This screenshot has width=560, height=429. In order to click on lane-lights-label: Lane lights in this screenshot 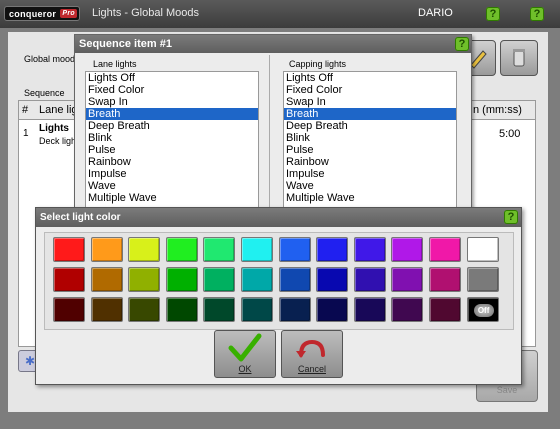, I will do `click(115, 64)`.